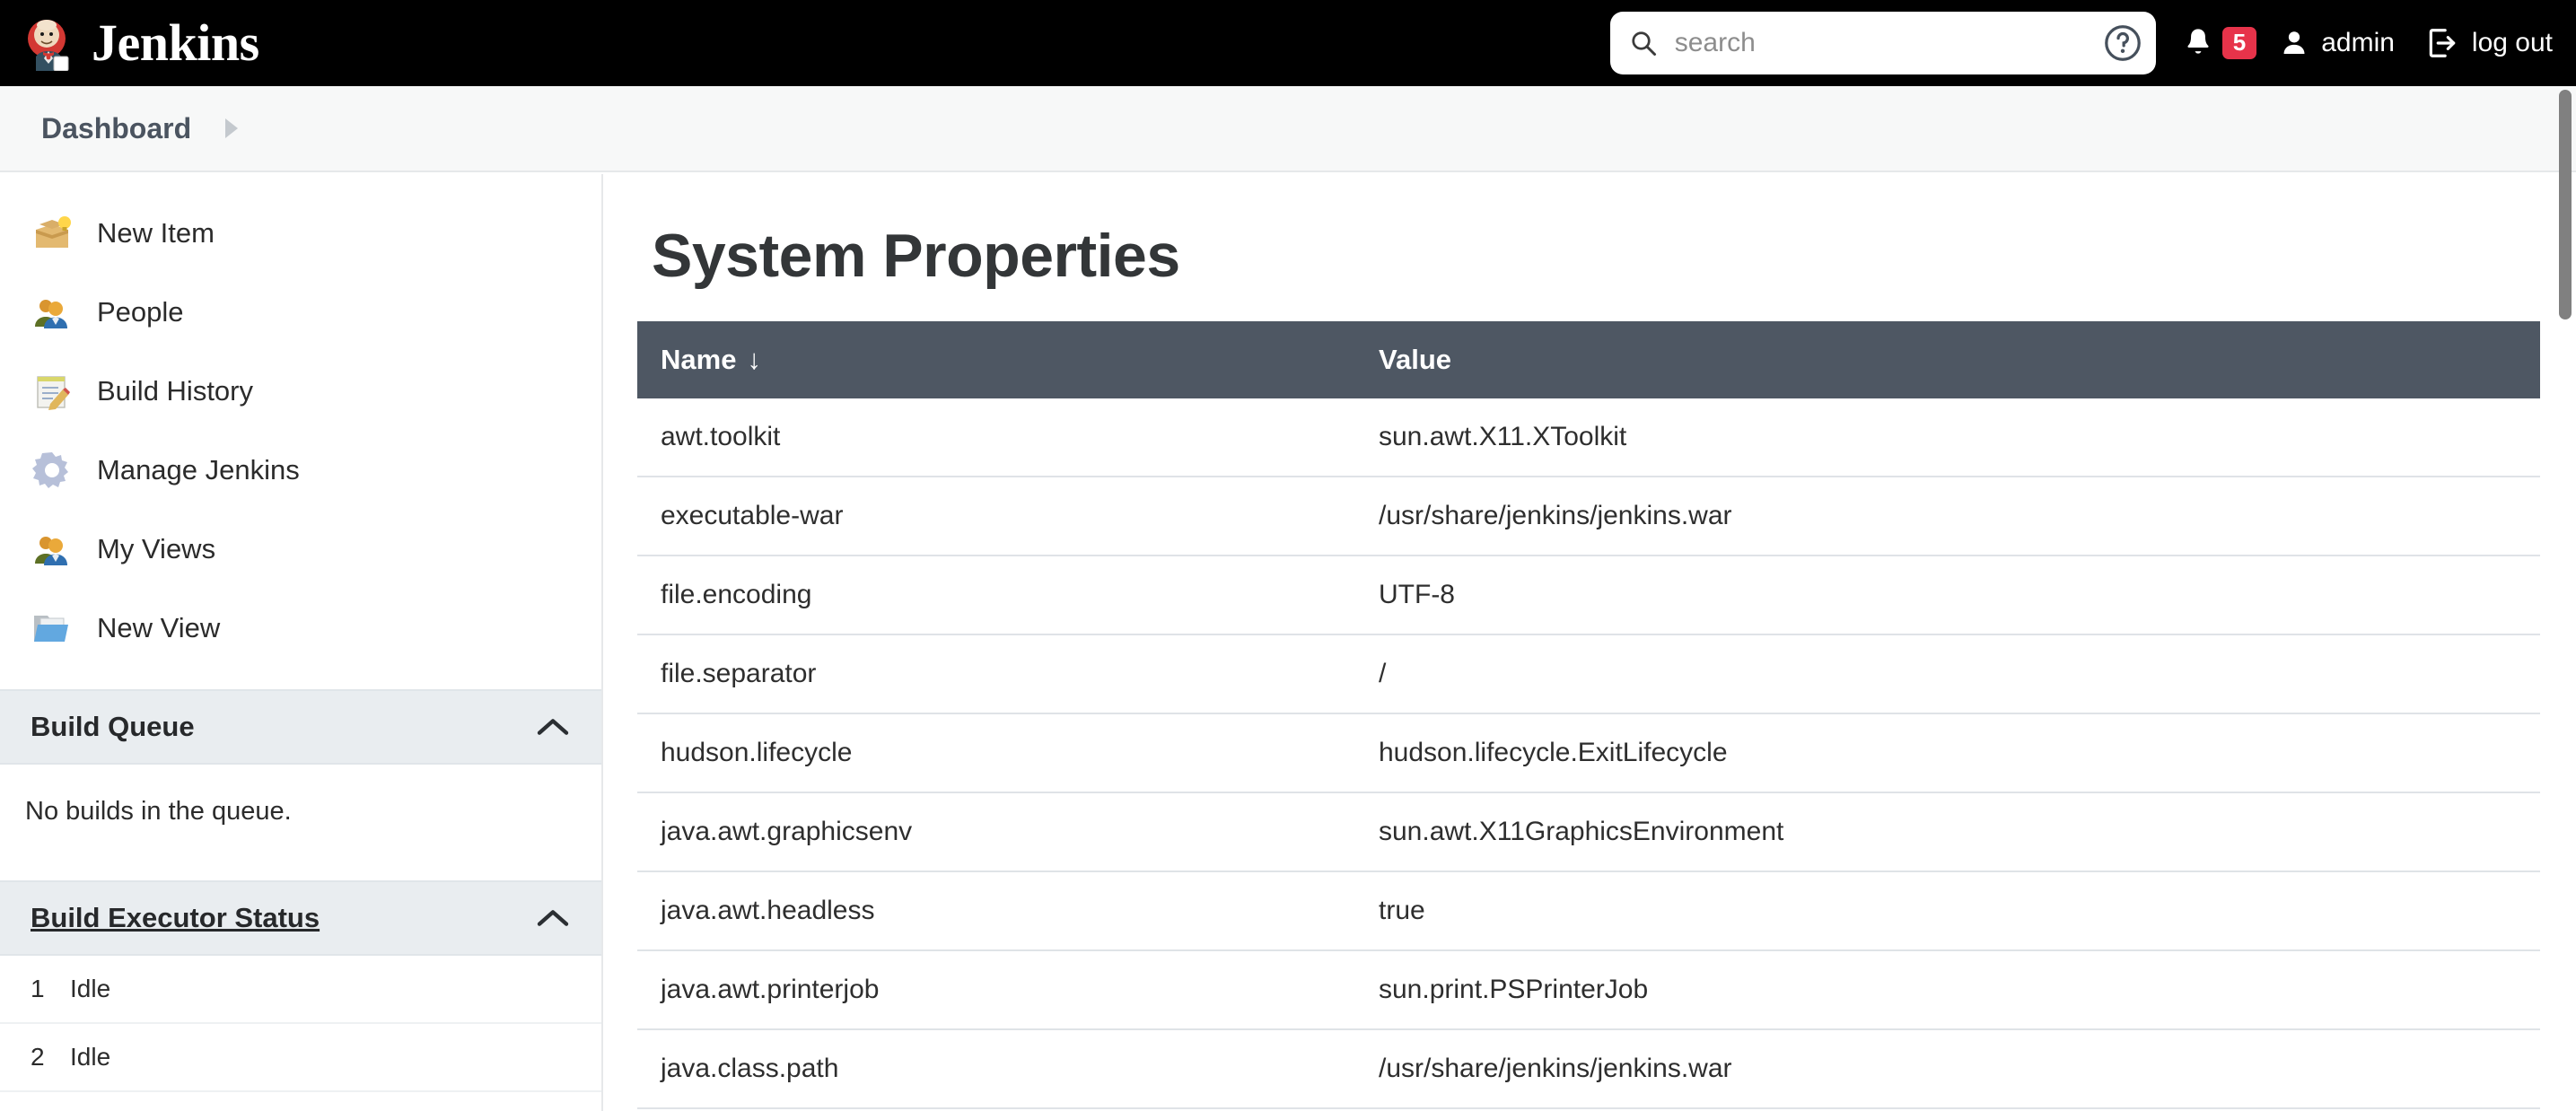 This screenshot has height=1111, width=2576. What do you see at coordinates (156, 548) in the screenshot?
I see `sidebar-item-label: My Views` at bounding box center [156, 548].